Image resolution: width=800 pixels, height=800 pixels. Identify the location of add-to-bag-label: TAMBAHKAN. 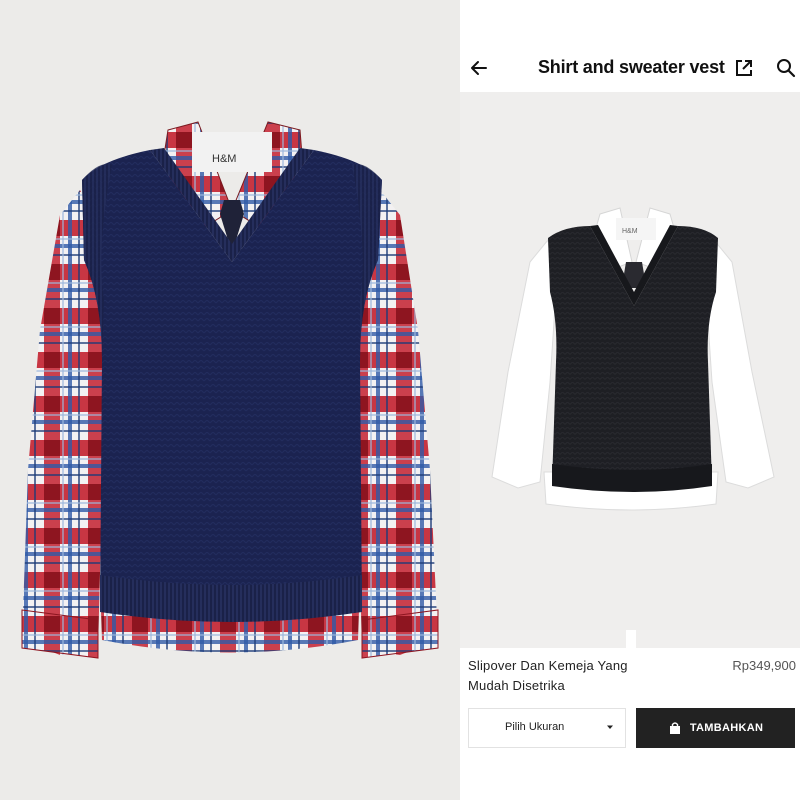
(726, 728).